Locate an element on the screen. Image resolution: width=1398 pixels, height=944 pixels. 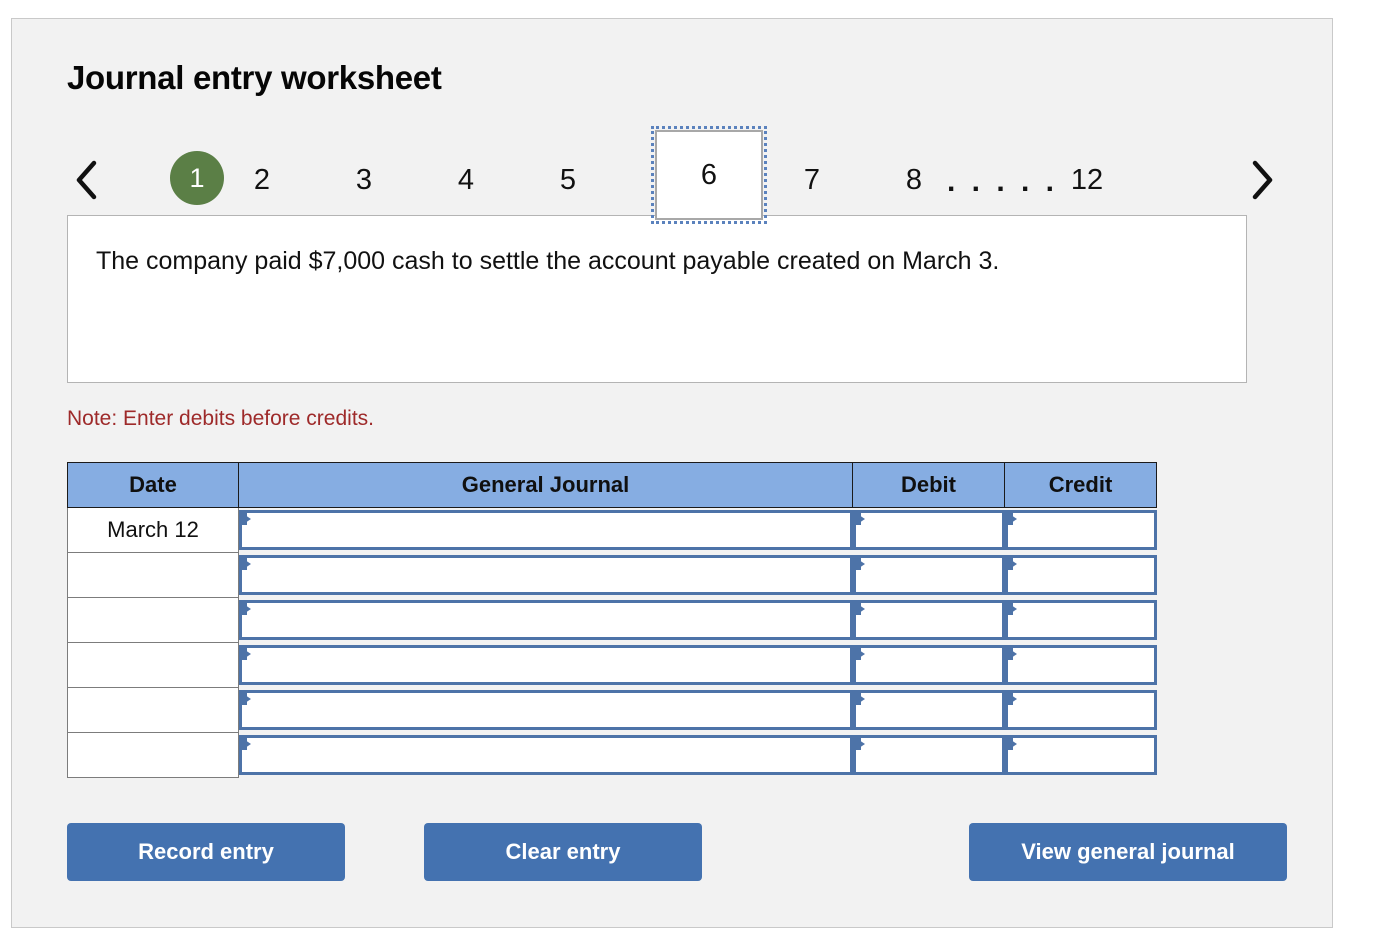
next-page-button is located at coordinates (1262, 180).